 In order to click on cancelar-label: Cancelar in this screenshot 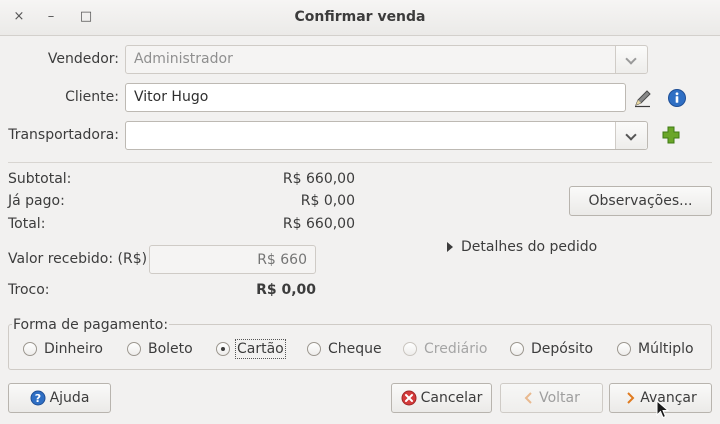, I will do `click(451, 398)`.